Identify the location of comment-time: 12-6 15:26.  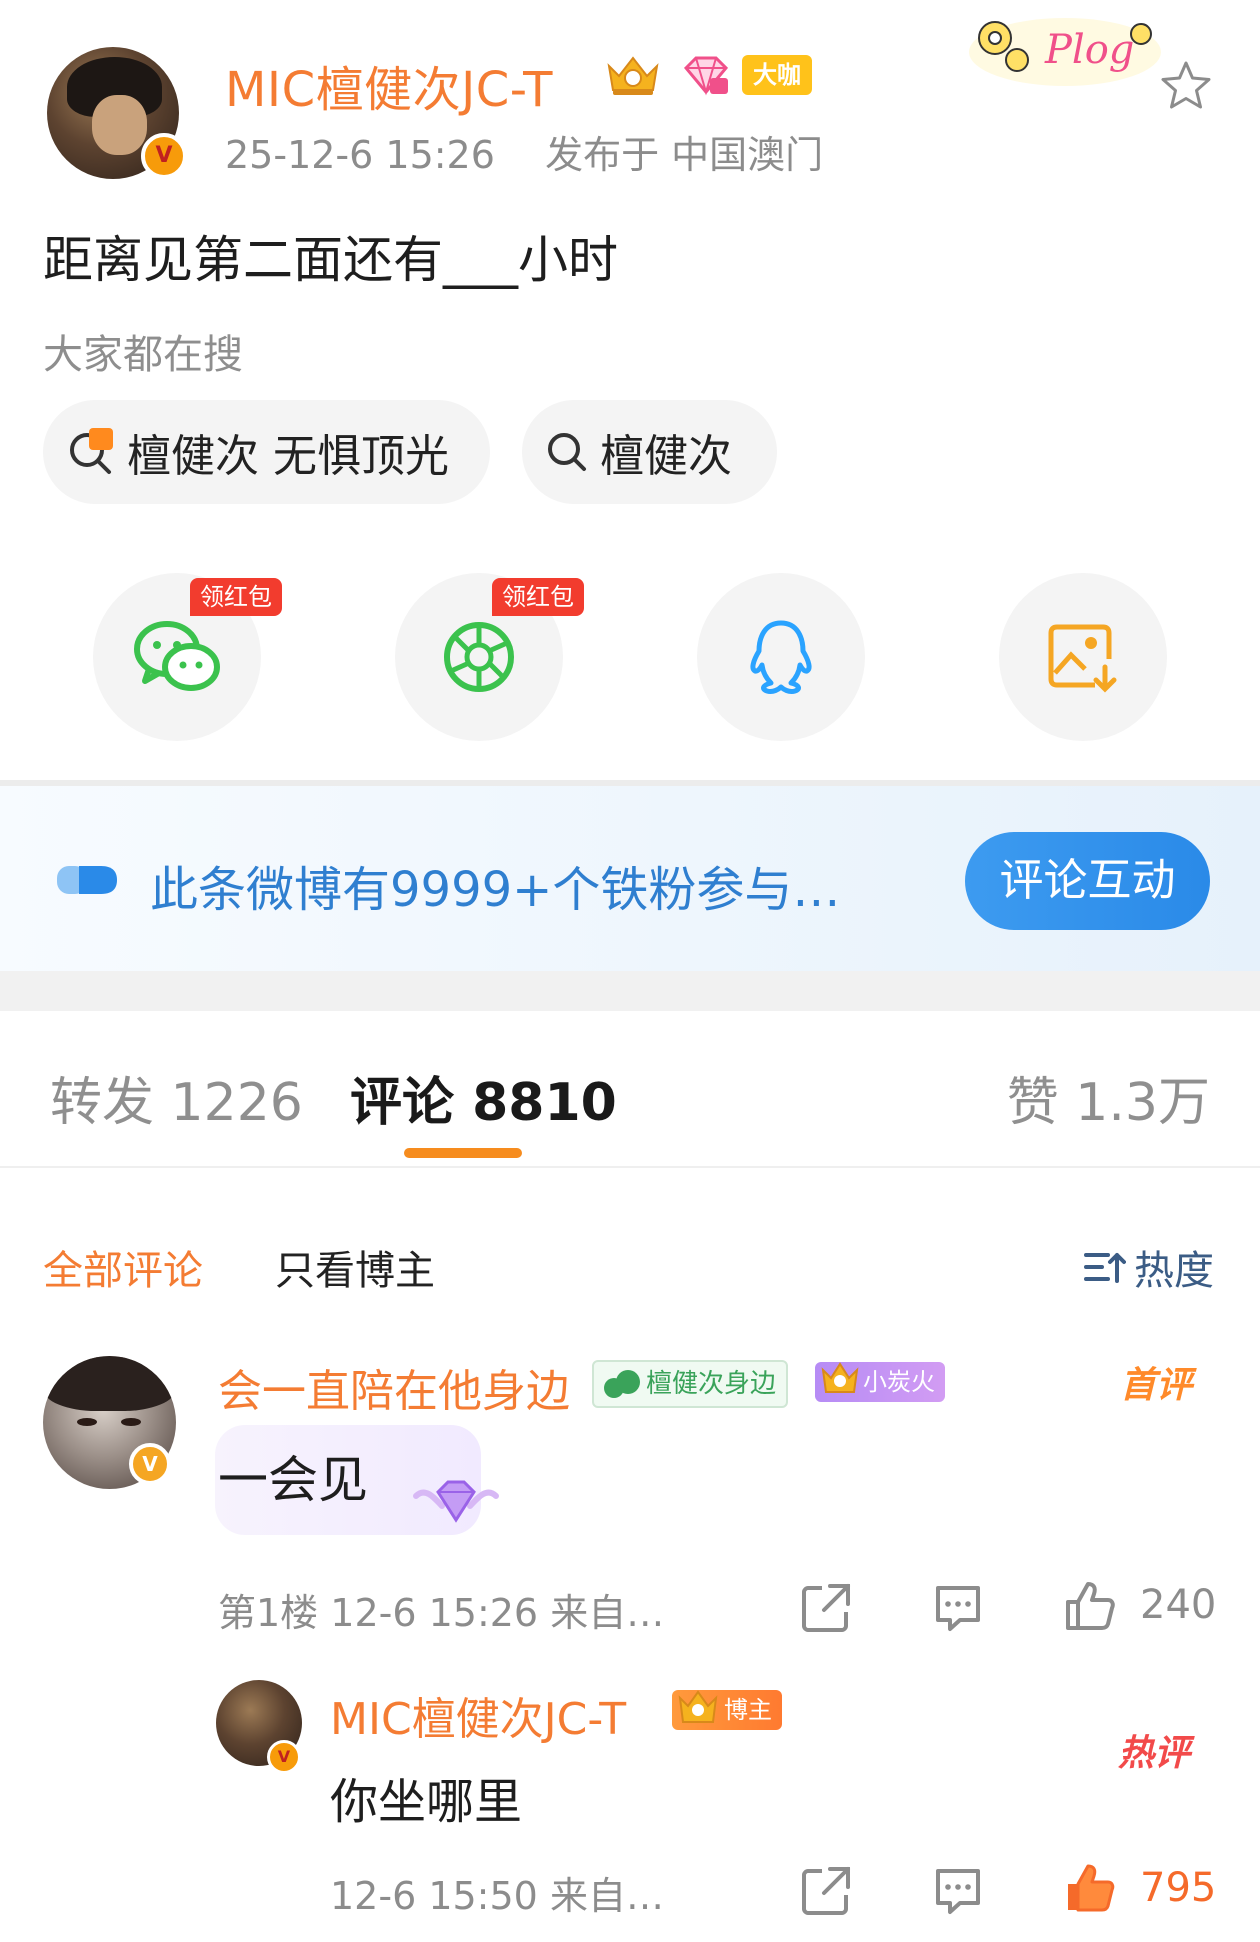
(434, 1613).